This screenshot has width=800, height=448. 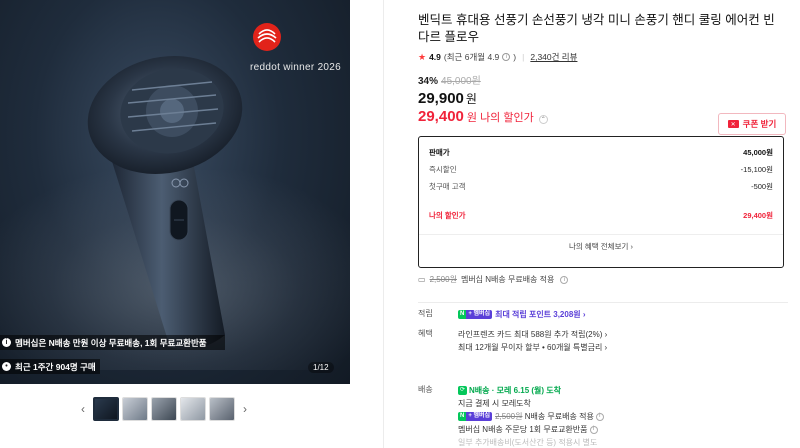 I want to click on delivery-fee-line: N + 멤버십 2,500원 N배송 무료배송 적용 i, so click(x=623, y=416).